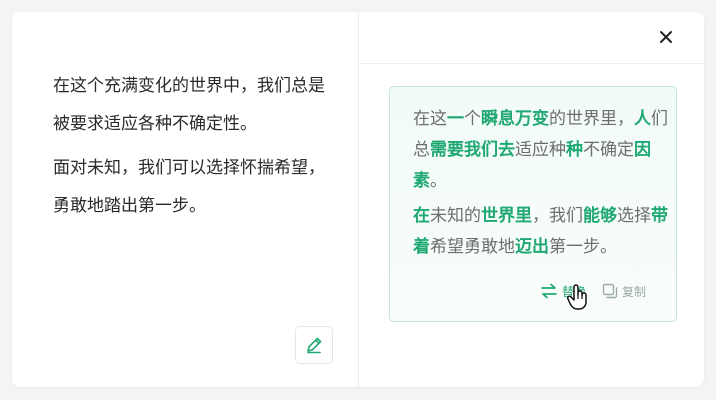 The height and width of the screenshot is (400, 716). I want to click on close-icon, so click(666, 37).